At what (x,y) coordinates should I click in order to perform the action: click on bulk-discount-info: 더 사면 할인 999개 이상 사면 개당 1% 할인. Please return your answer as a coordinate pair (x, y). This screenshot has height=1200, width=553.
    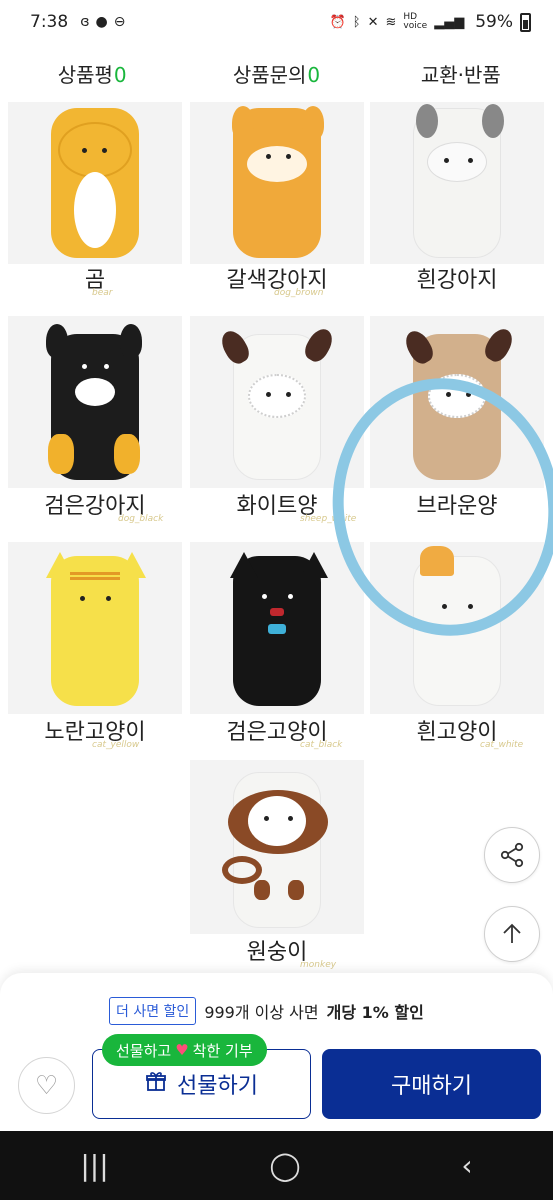
    Looking at the image, I should click on (266, 1011).